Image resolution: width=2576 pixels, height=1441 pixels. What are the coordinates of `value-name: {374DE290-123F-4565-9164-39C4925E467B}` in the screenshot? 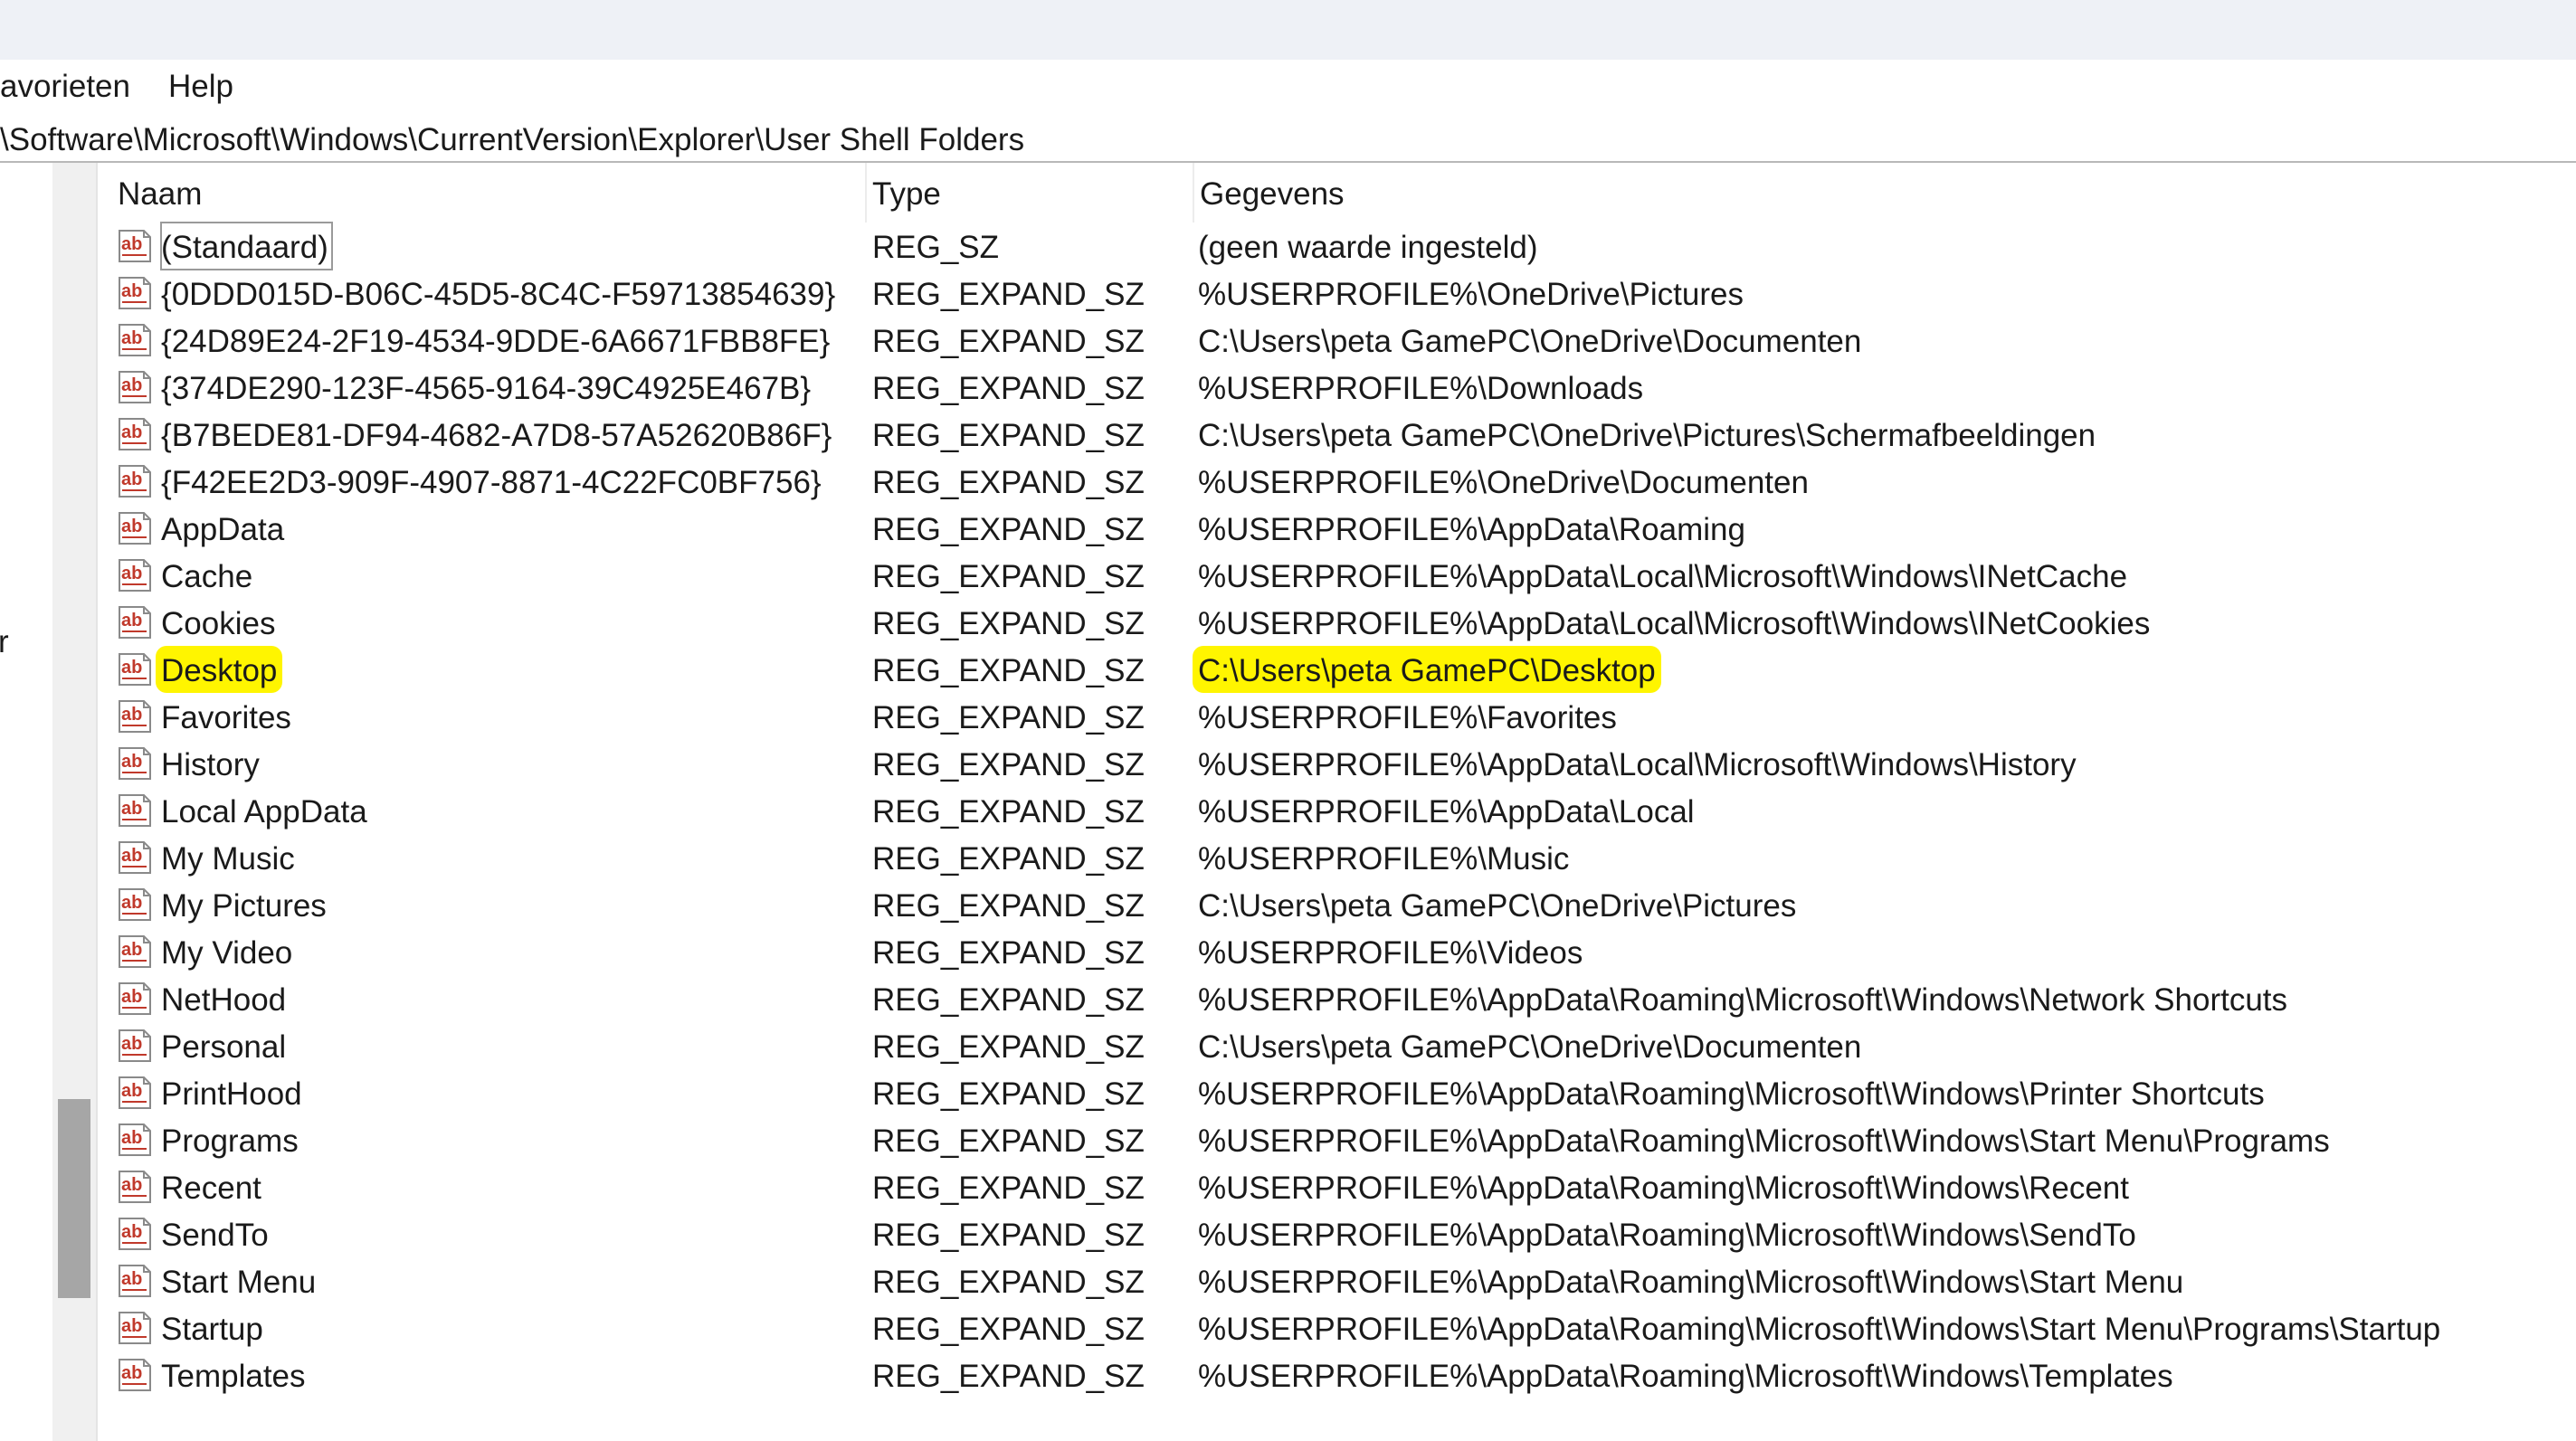 It's located at (486, 388).